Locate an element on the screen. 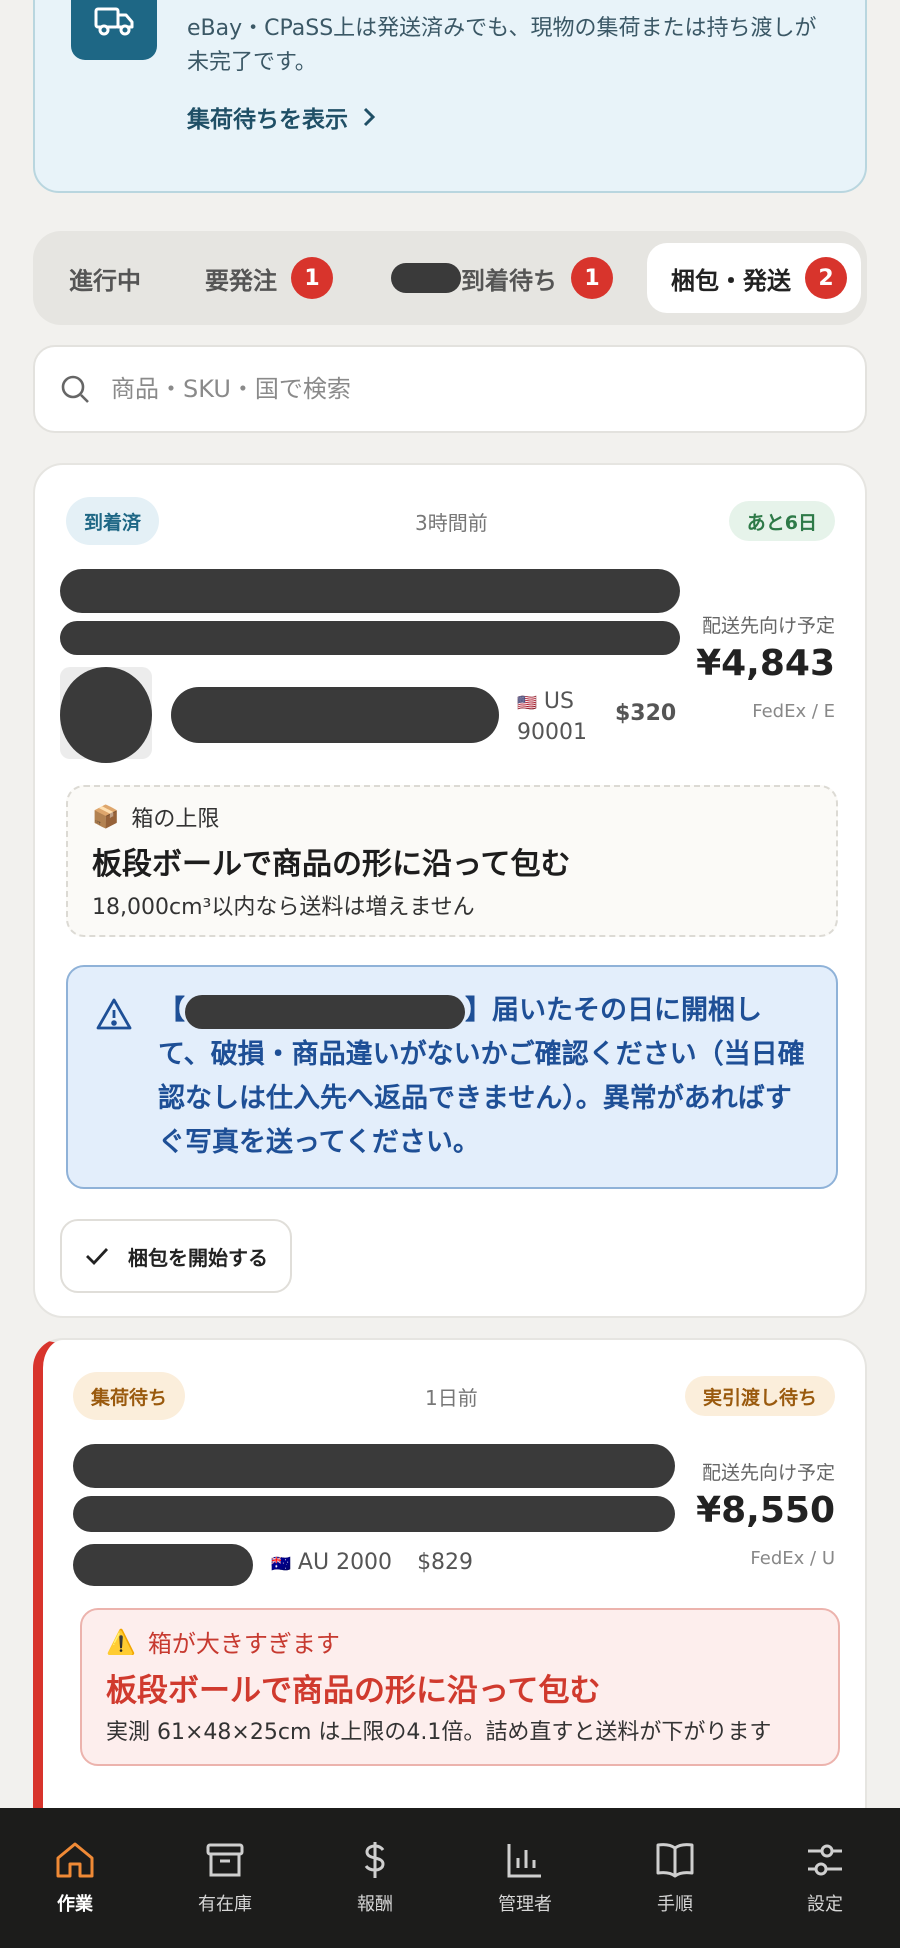  tab-label: 到着待ち is located at coordinates (509, 280).